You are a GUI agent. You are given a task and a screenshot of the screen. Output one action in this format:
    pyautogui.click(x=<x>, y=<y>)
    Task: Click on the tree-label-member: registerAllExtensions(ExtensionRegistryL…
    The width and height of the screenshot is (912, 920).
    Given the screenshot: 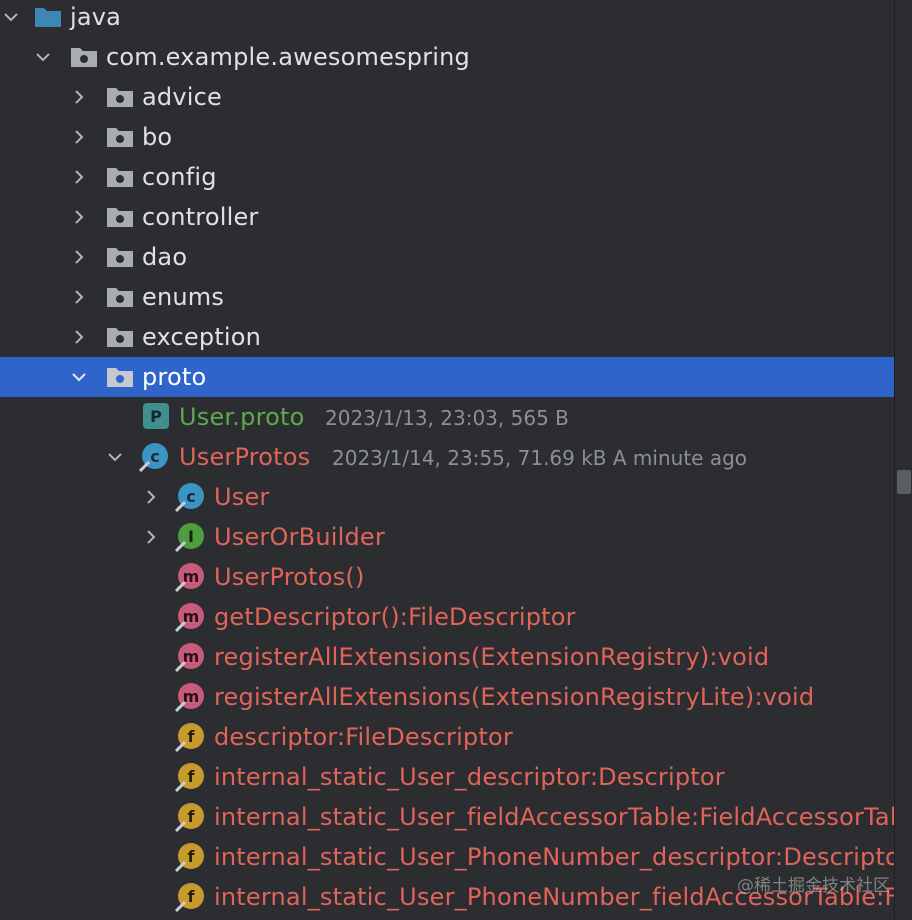 What is the action you would take?
    pyautogui.click(x=514, y=697)
    